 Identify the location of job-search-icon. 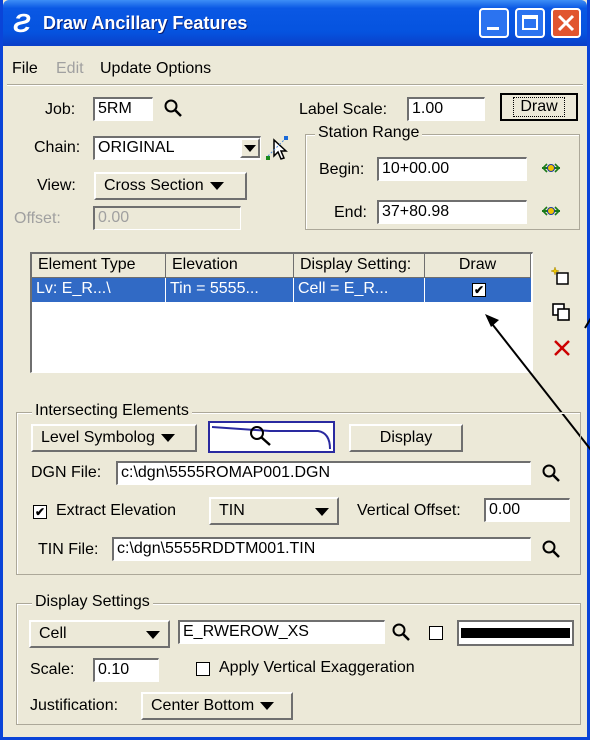
(174, 109).